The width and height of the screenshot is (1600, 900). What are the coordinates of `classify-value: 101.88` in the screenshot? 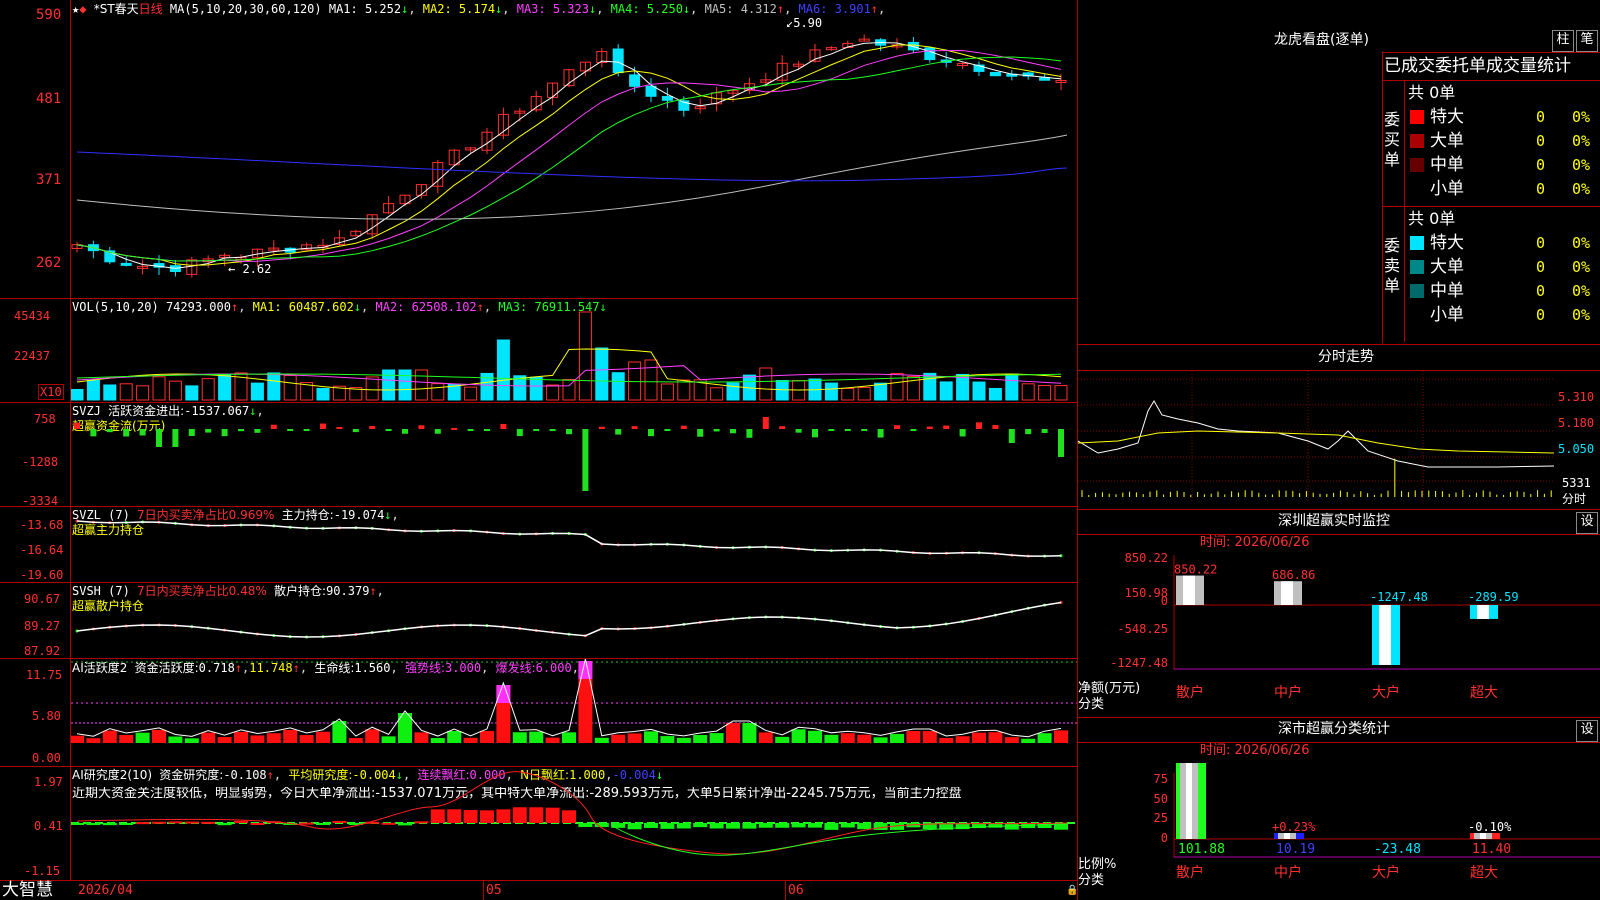 It's located at (1201, 849).